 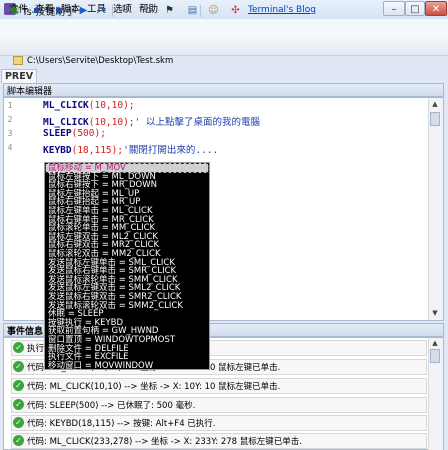 I want to click on editor-scroll-thumb, so click(x=435, y=119).